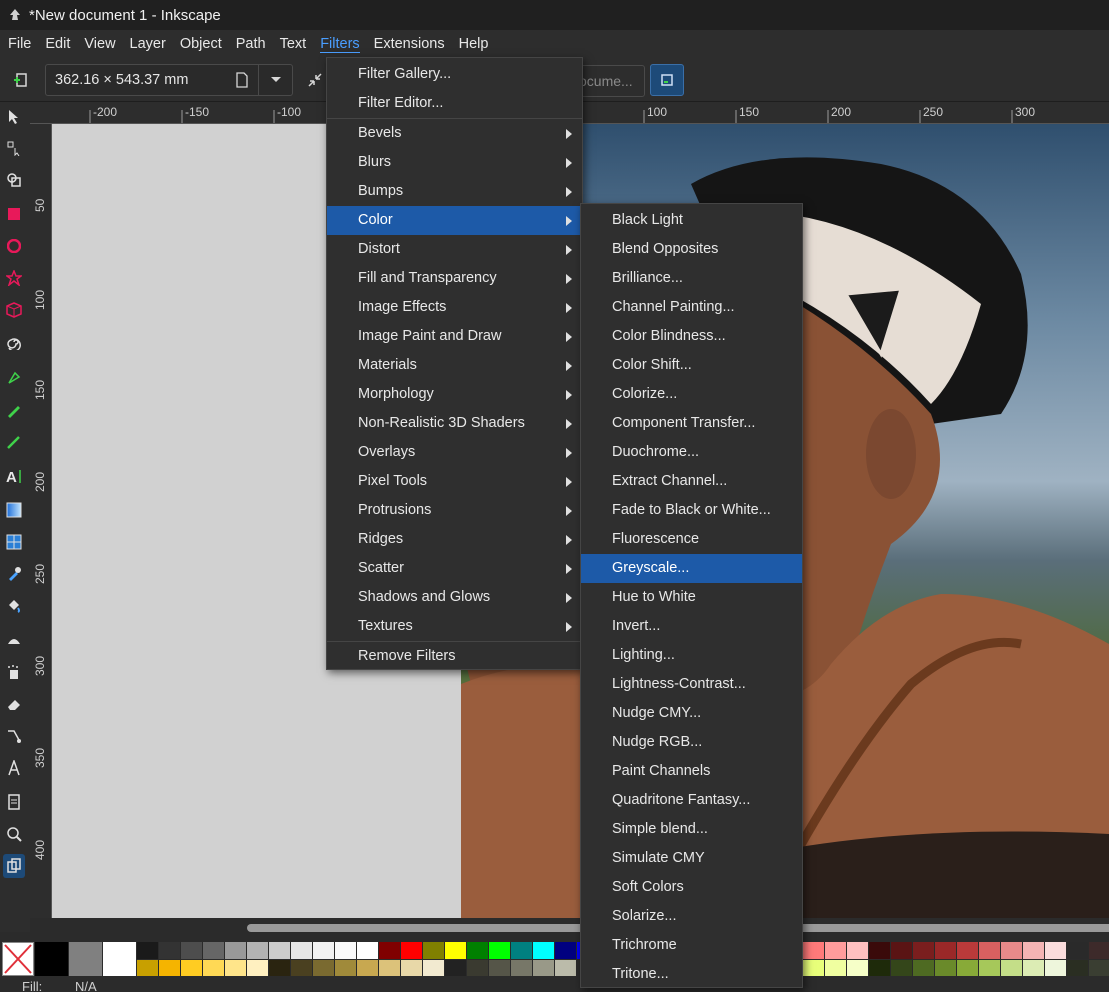  I want to click on toolbox: A, so click(15, 517).